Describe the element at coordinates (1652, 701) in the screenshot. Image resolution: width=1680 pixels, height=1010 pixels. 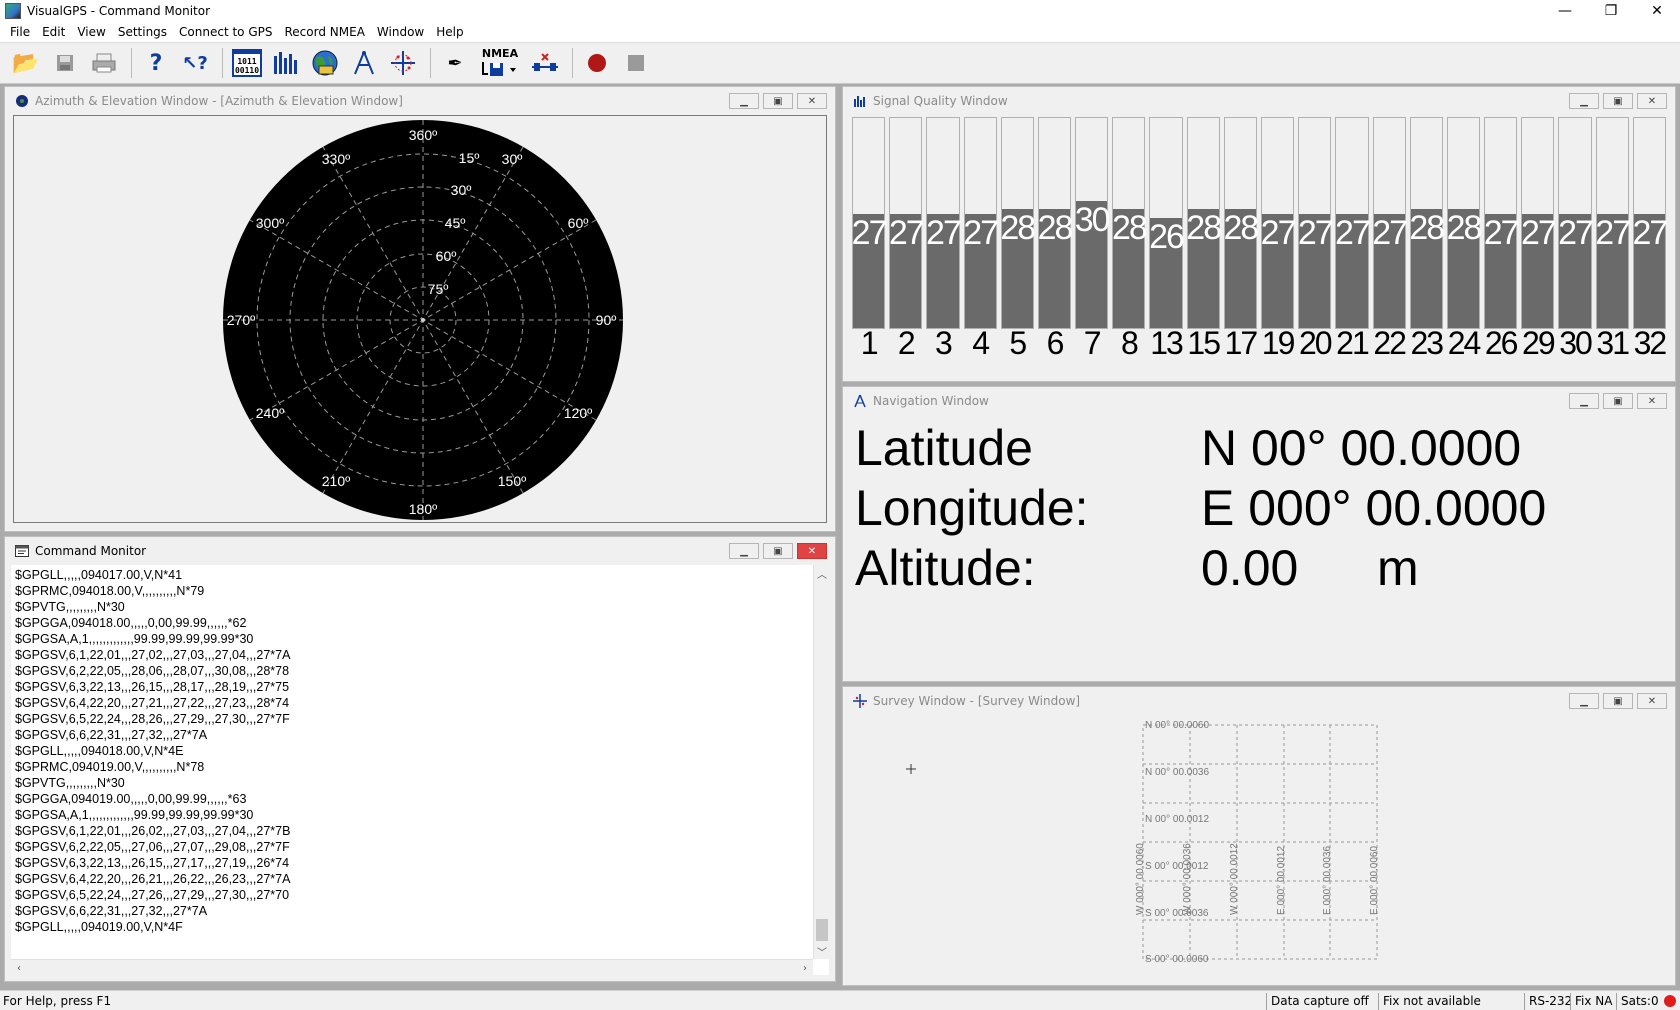
I see `survey-close-button: ✕` at that location.